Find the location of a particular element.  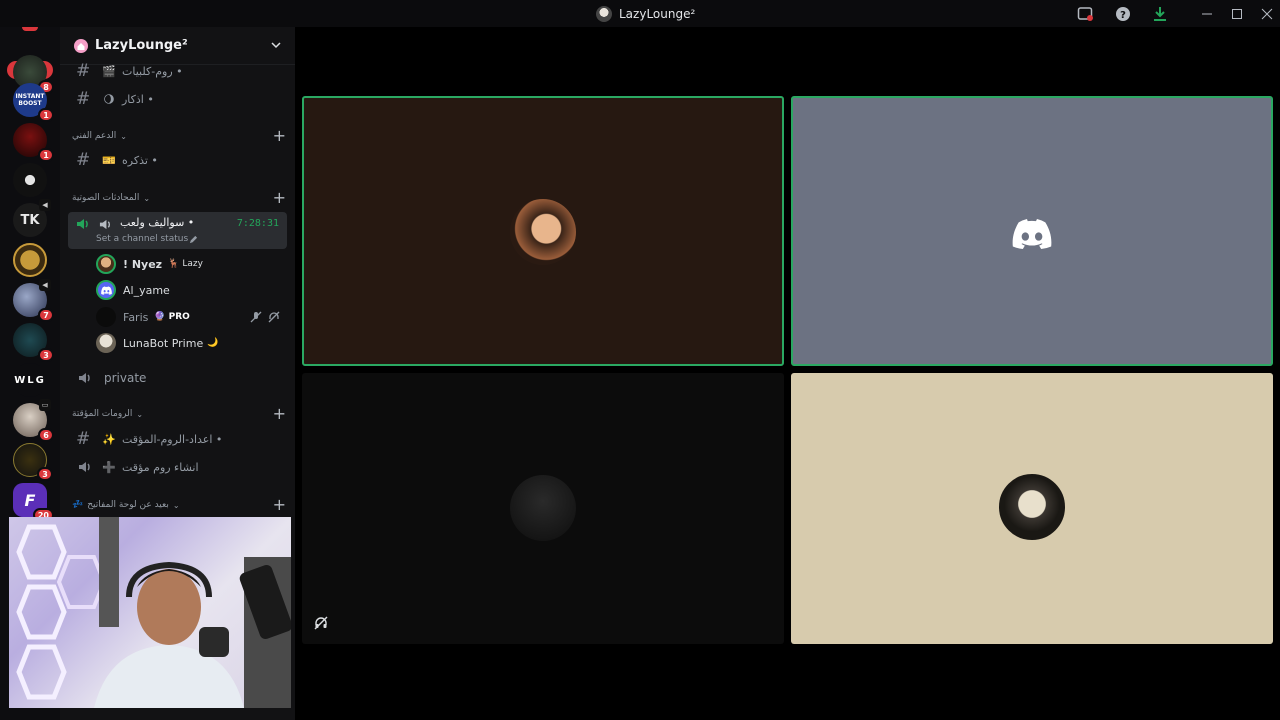

server-label: WLG is located at coordinates (30, 380).